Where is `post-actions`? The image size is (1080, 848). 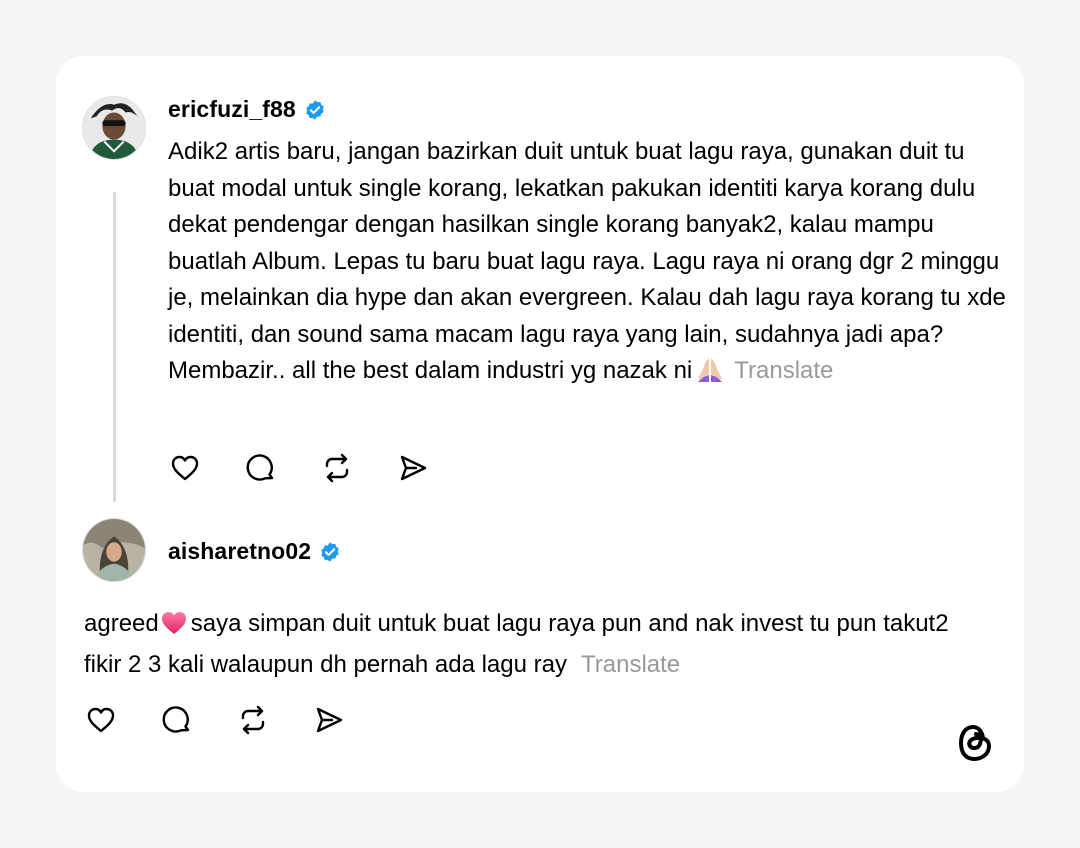 post-actions is located at coordinates (320, 468).